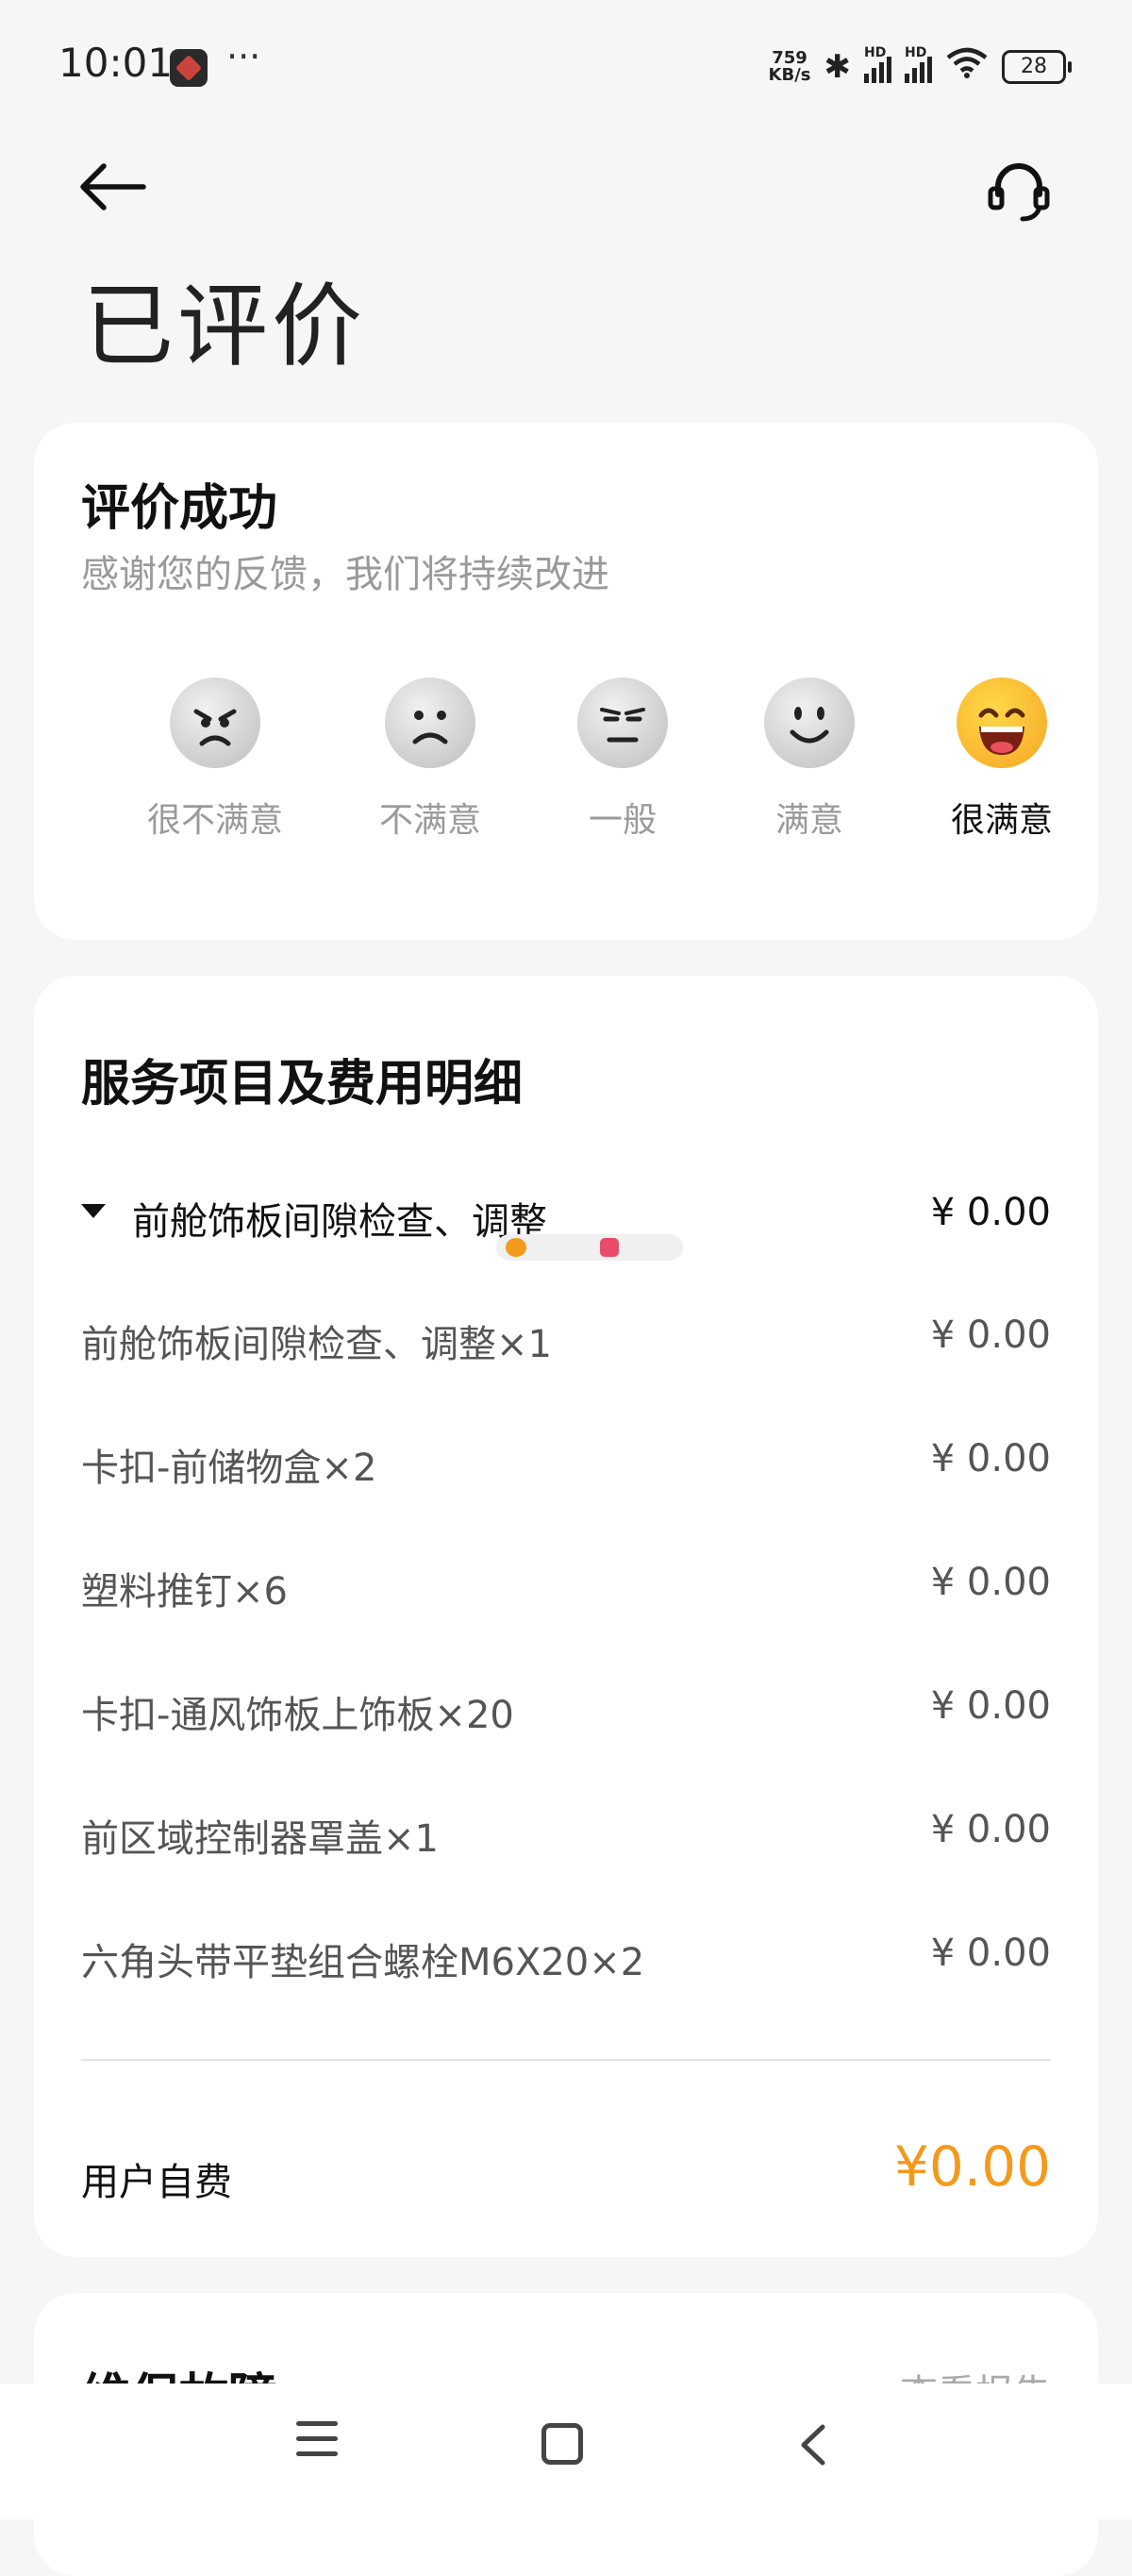  What do you see at coordinates (224, 326) in the screenshot?
I see `page-title: 已评价` at bounding box center [224, 326].